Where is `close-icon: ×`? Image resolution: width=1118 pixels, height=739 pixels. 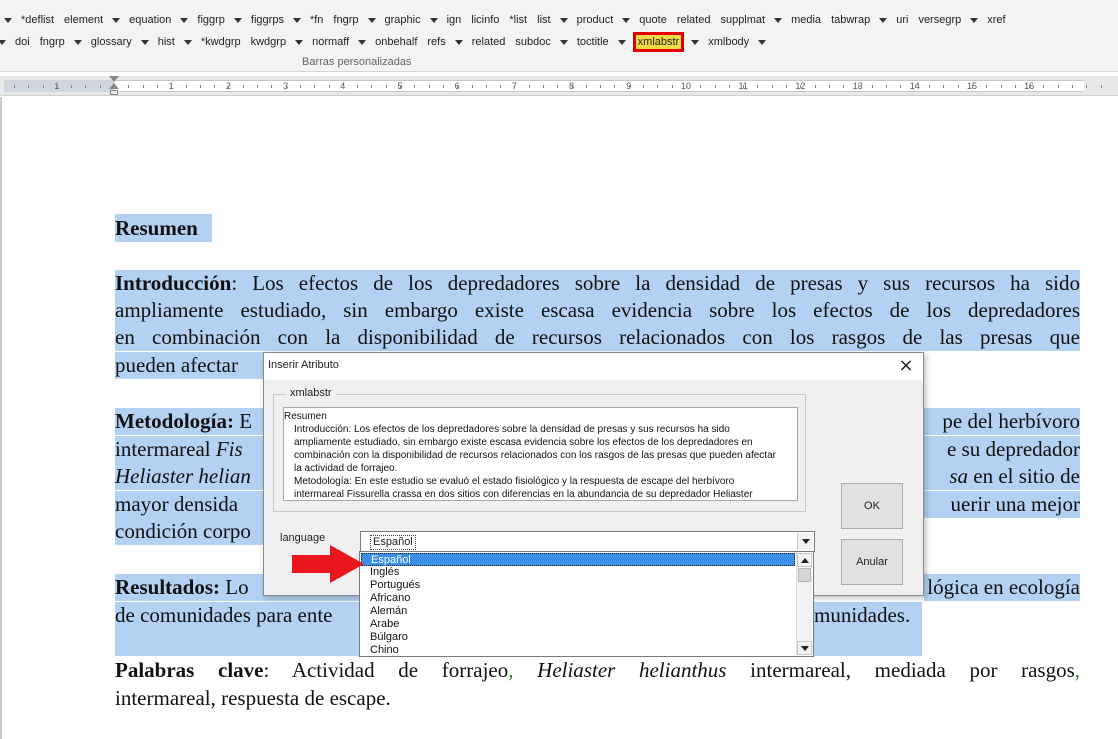
close-icon: × is located at coordinates (906, 366).